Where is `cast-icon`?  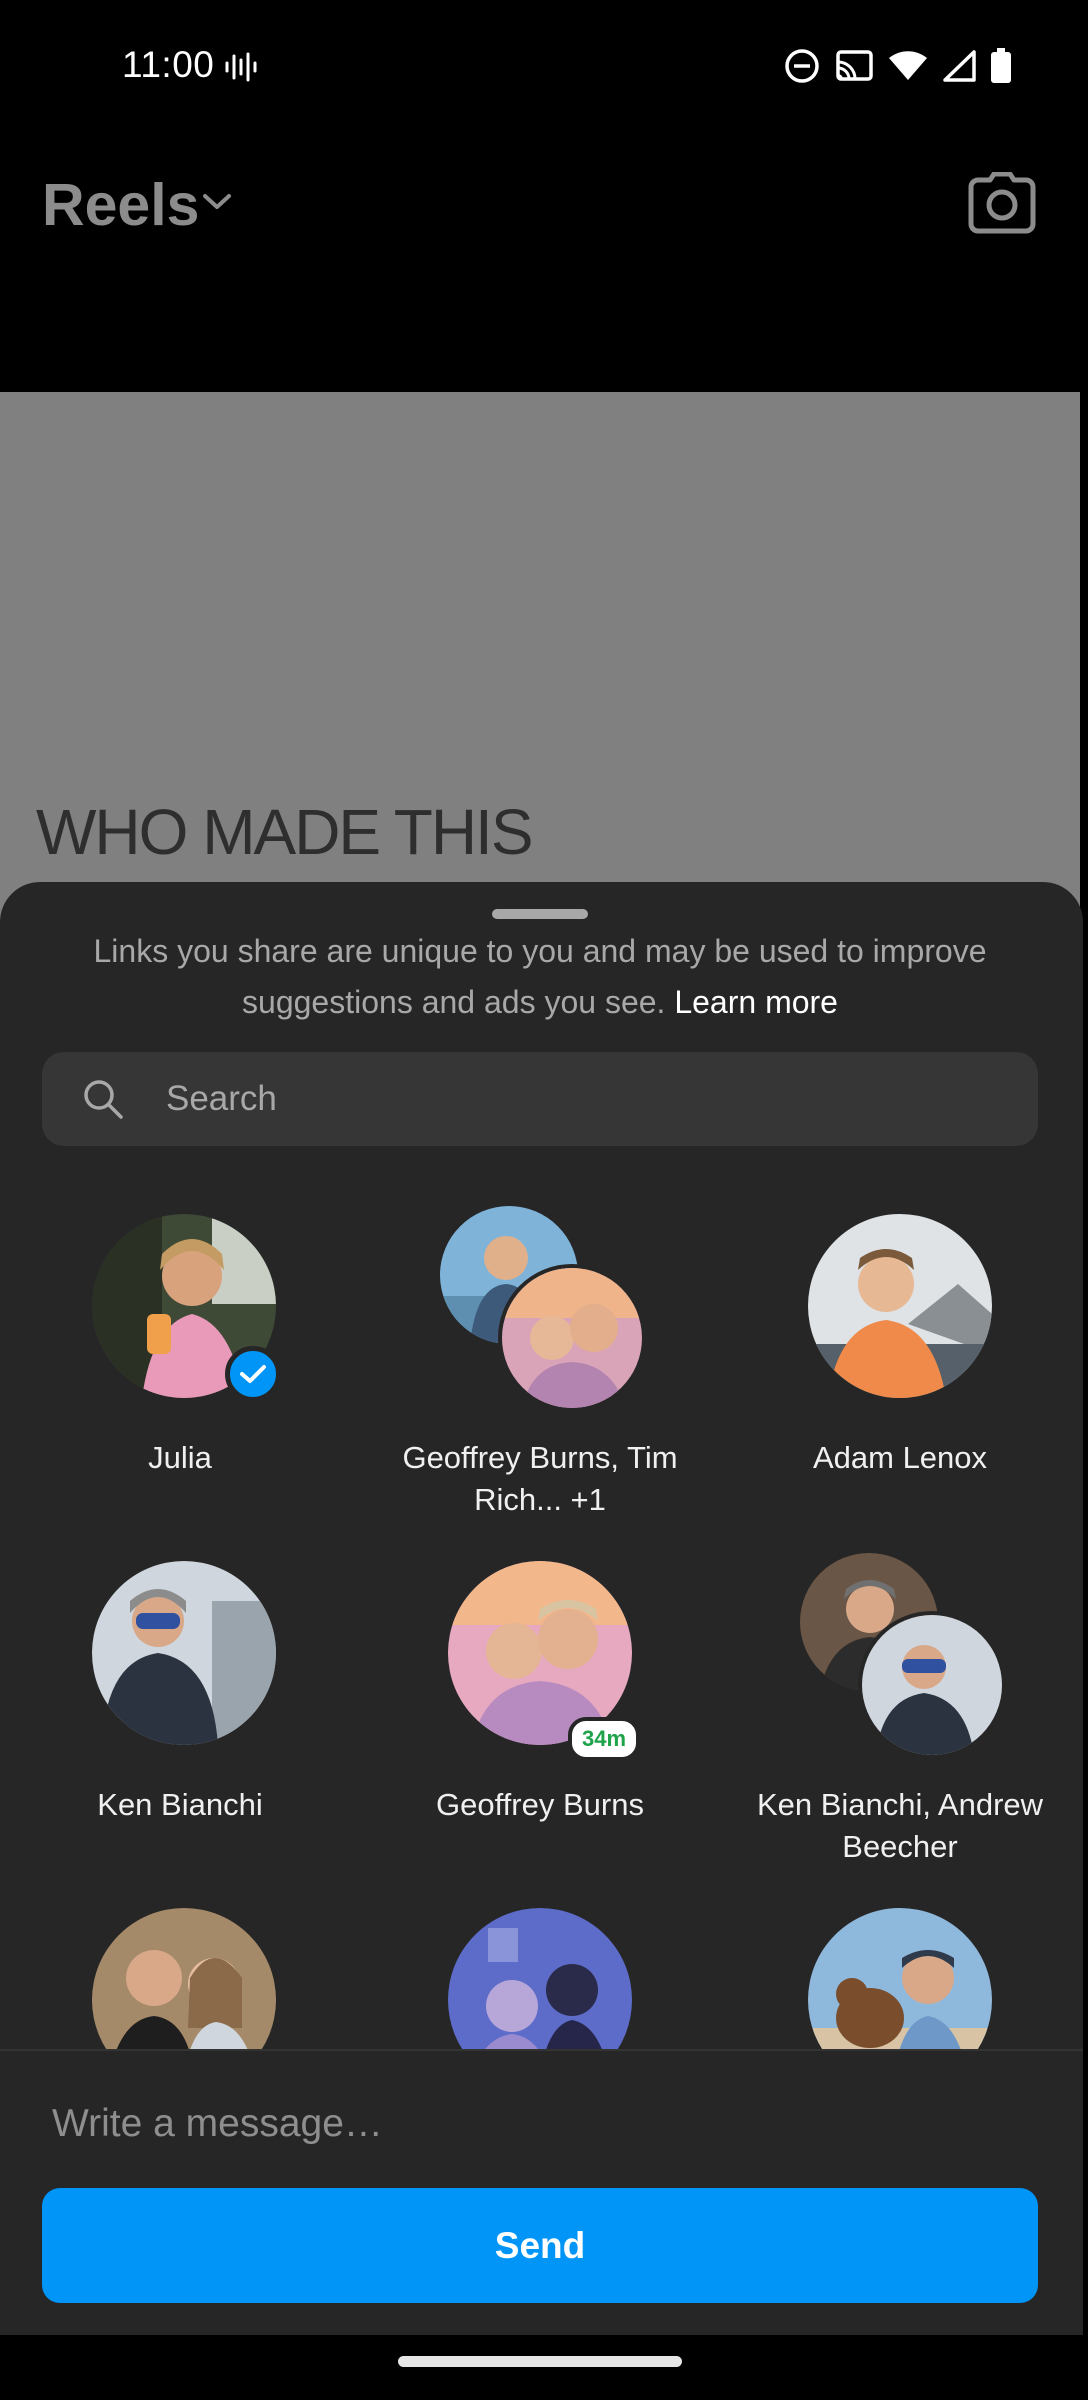
cast-icon is located at coordinates (854, 65).